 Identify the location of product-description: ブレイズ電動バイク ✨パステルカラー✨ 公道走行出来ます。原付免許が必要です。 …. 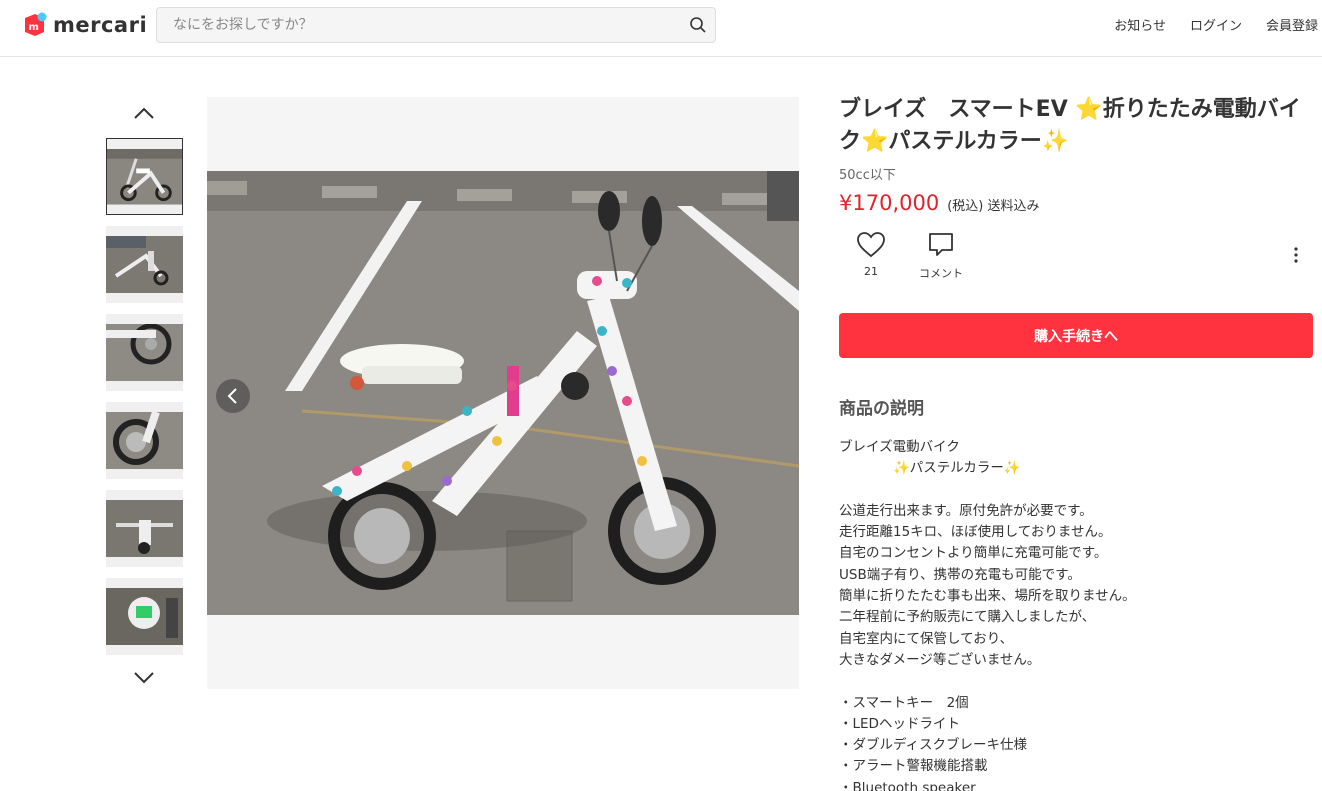
(987, 615).